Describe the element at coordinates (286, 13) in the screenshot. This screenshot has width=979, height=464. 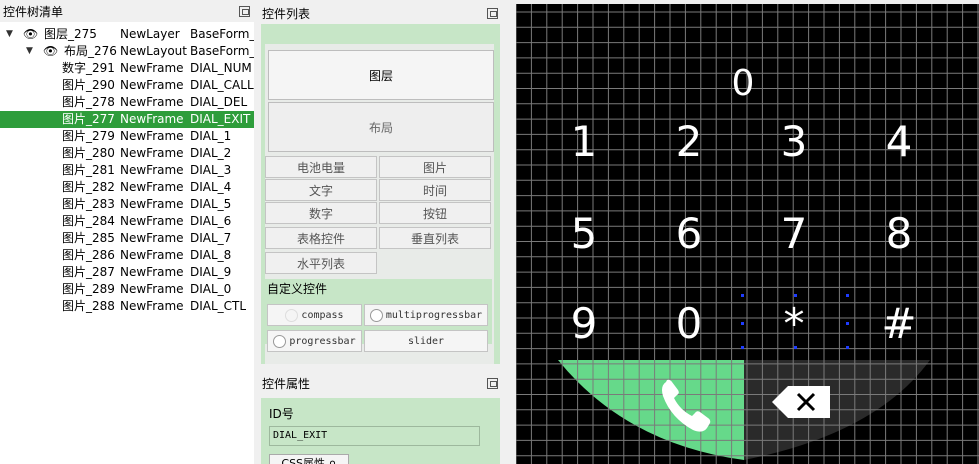
I see `widget-list-title: 控件列表` at that location.